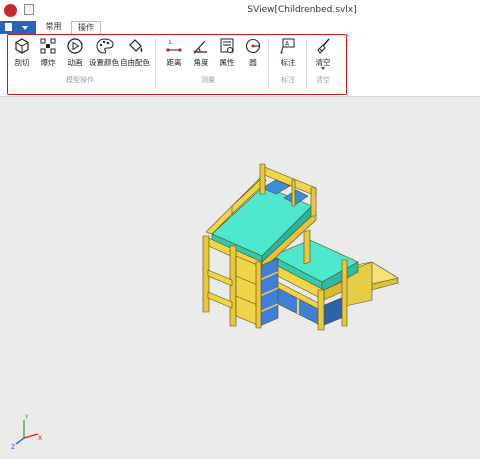 This screenshot has height=459, width=480. What do you see at coordinates (26, 417) in the screenshot?
I see `axis-y-label: Y` at bounding box center [26, 417].